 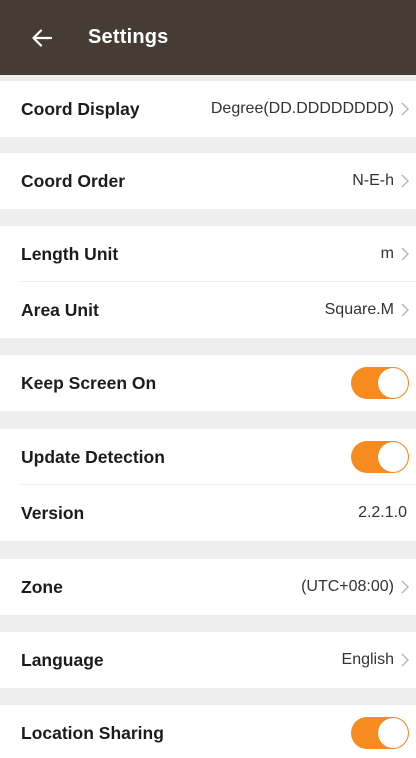 I want to click on setting-length-unit: Length Unit m, so click(x=208, y=254).